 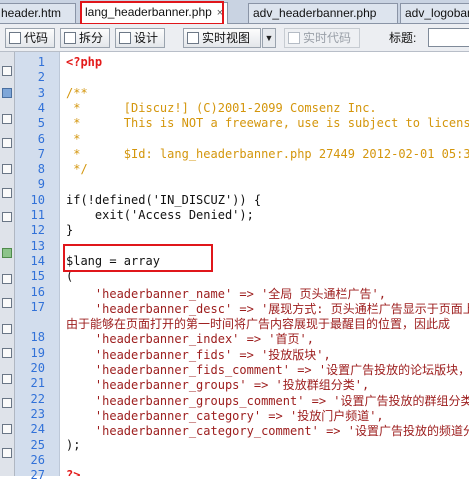 I want to click on move-css-icon, so click(x=7, y=403).